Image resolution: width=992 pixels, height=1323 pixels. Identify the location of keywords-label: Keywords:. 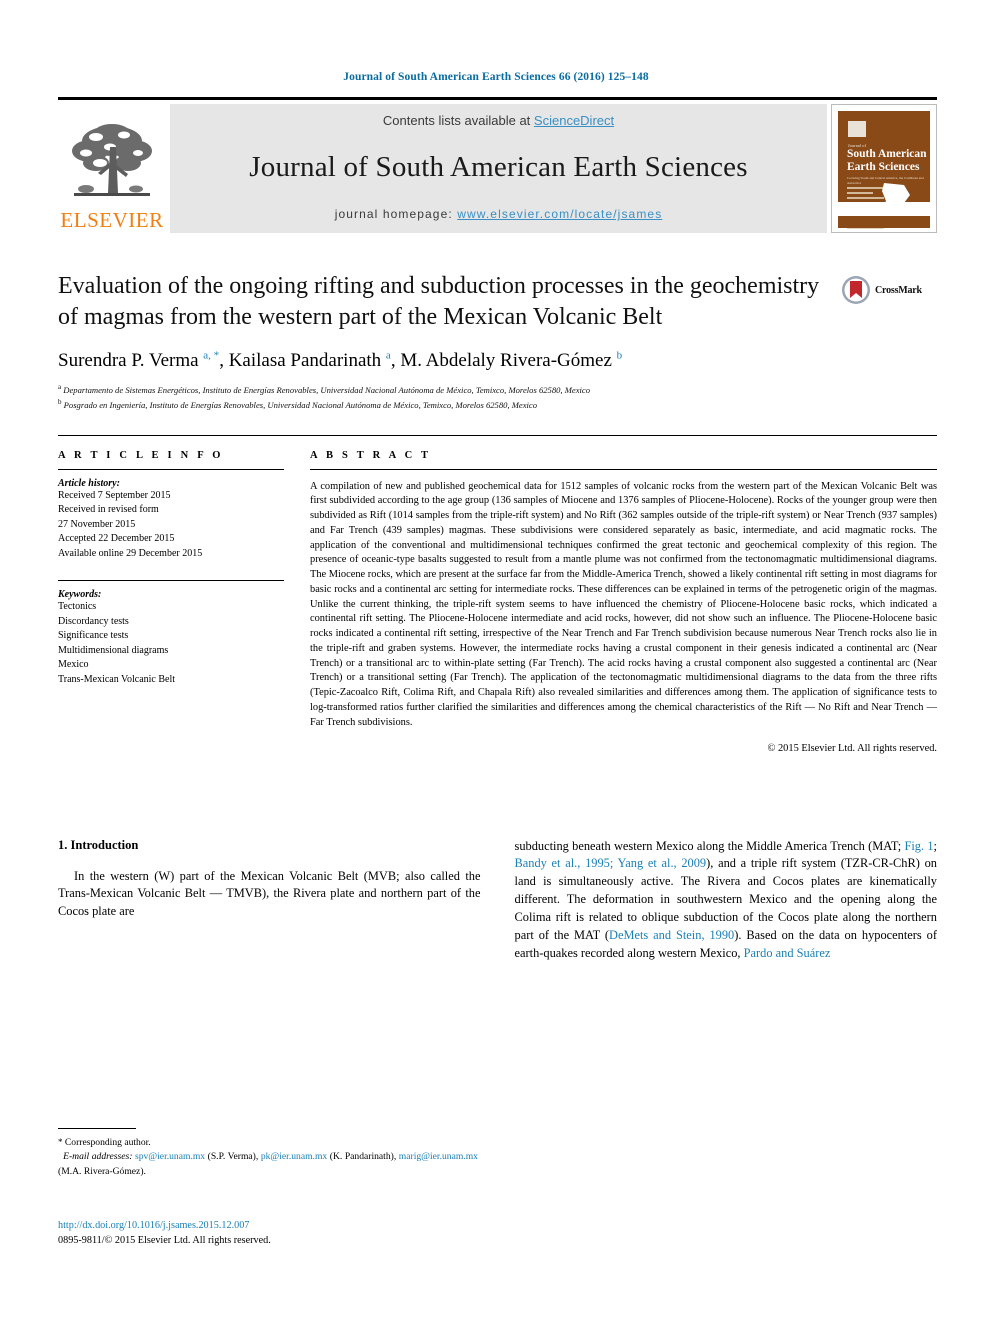
(80, 595).